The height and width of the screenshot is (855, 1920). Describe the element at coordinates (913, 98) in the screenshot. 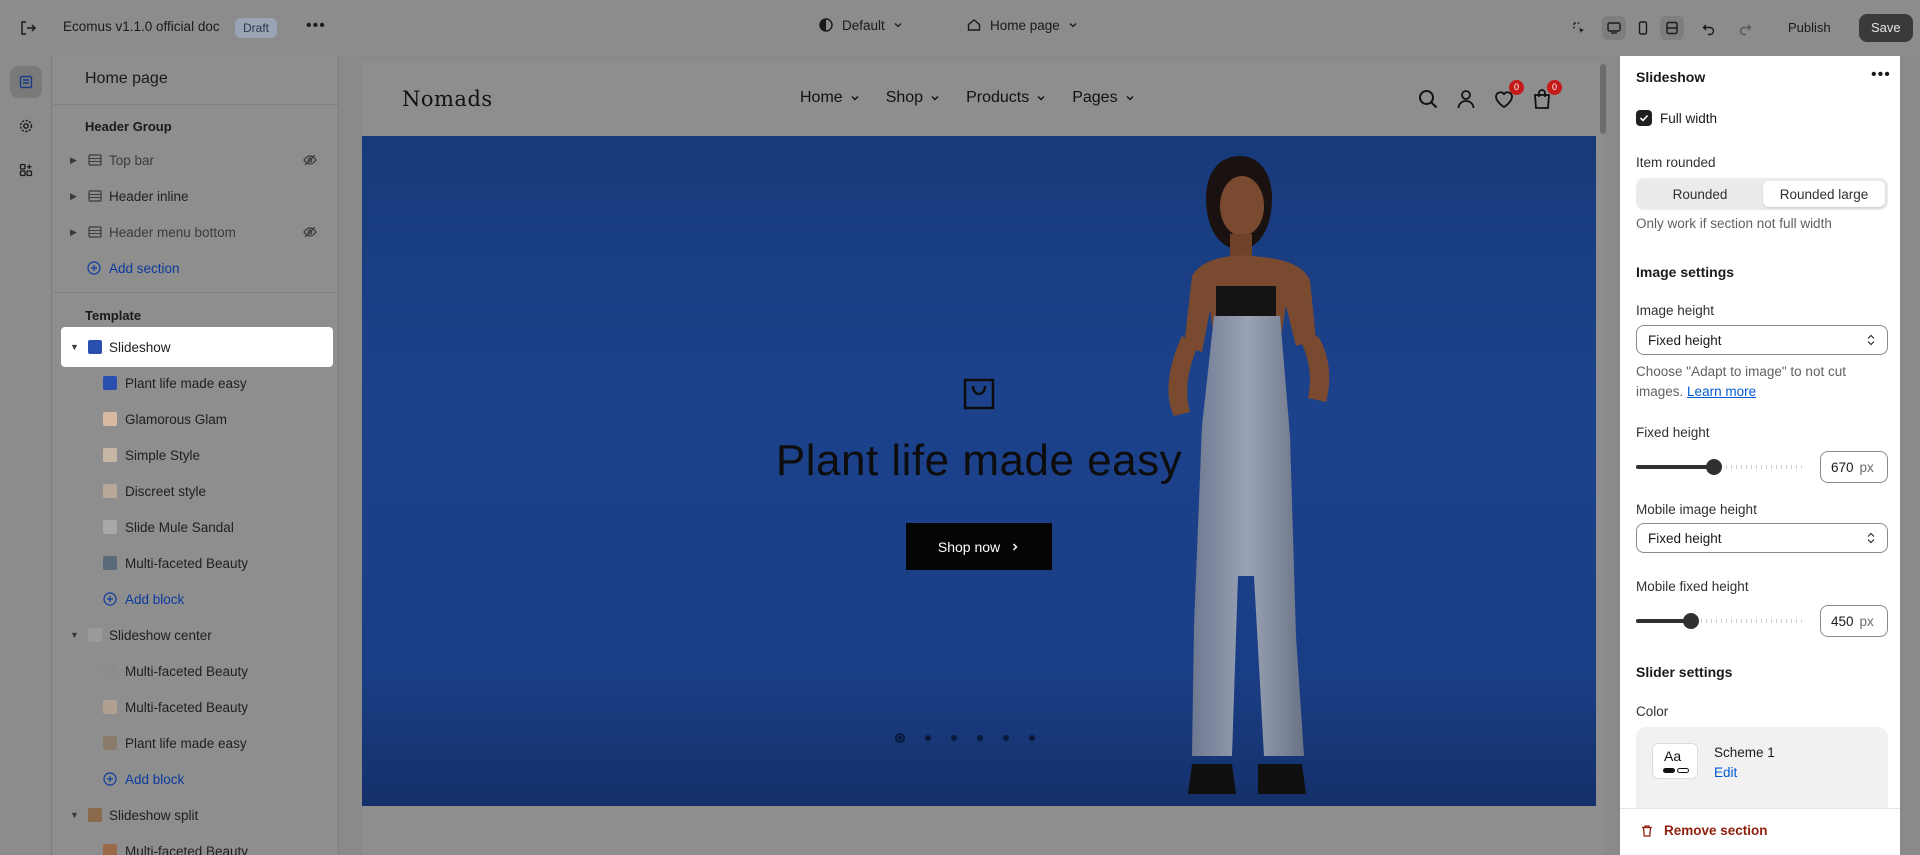

I see `nav-item-shop: Shop` at that location.